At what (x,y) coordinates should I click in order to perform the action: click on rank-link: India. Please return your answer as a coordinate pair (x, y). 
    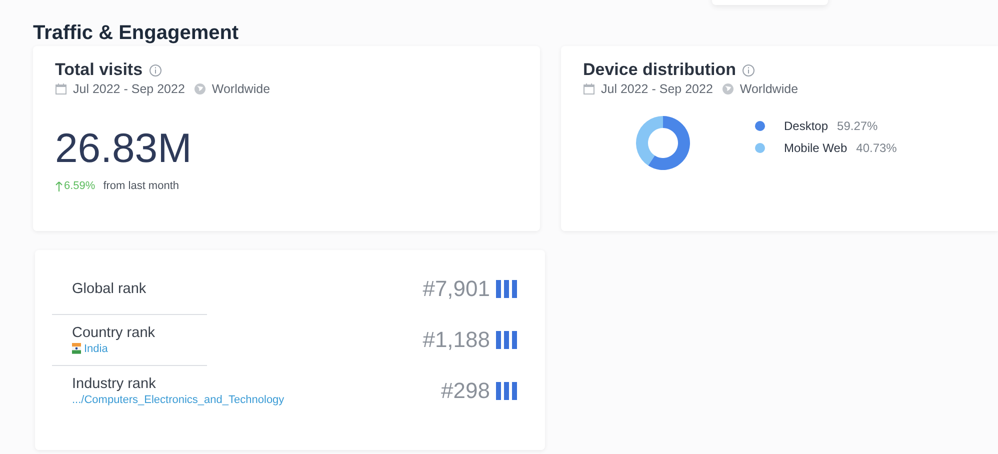
    Looking at the image, I should click on (96, 348).